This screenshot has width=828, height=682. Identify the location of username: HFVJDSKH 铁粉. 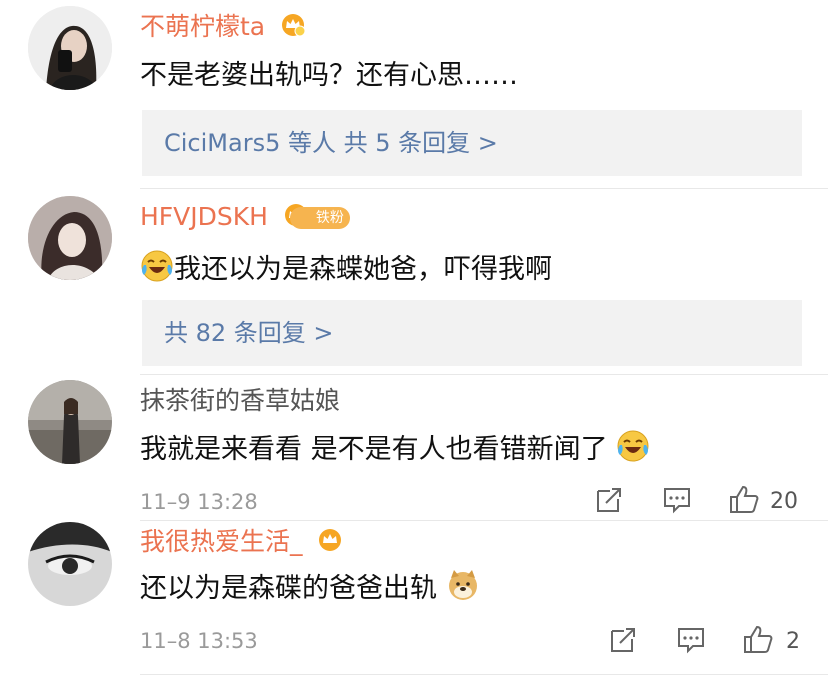
(245, 218).